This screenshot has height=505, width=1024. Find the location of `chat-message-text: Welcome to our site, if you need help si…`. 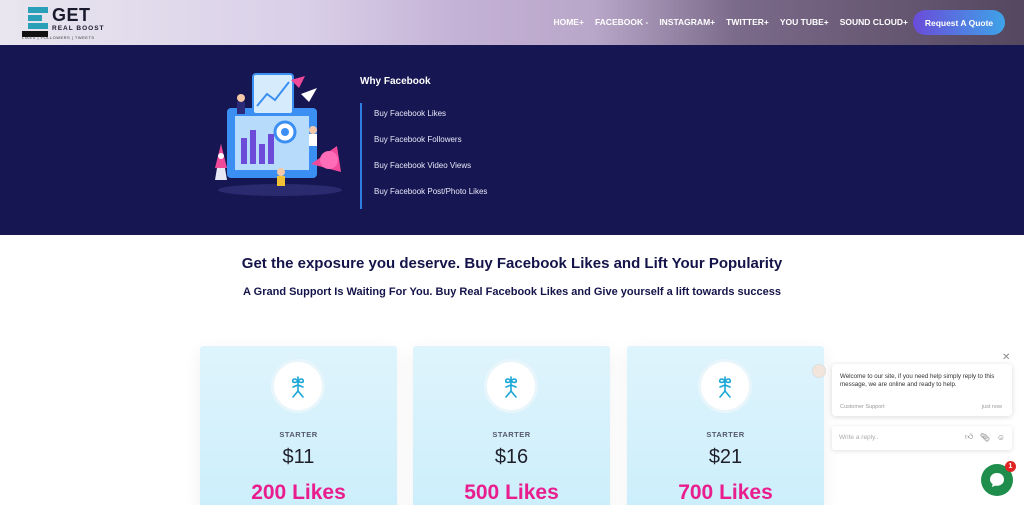

chat-message-text: Welcome to our site, if you need help si… is located at coordinates (917, 380).